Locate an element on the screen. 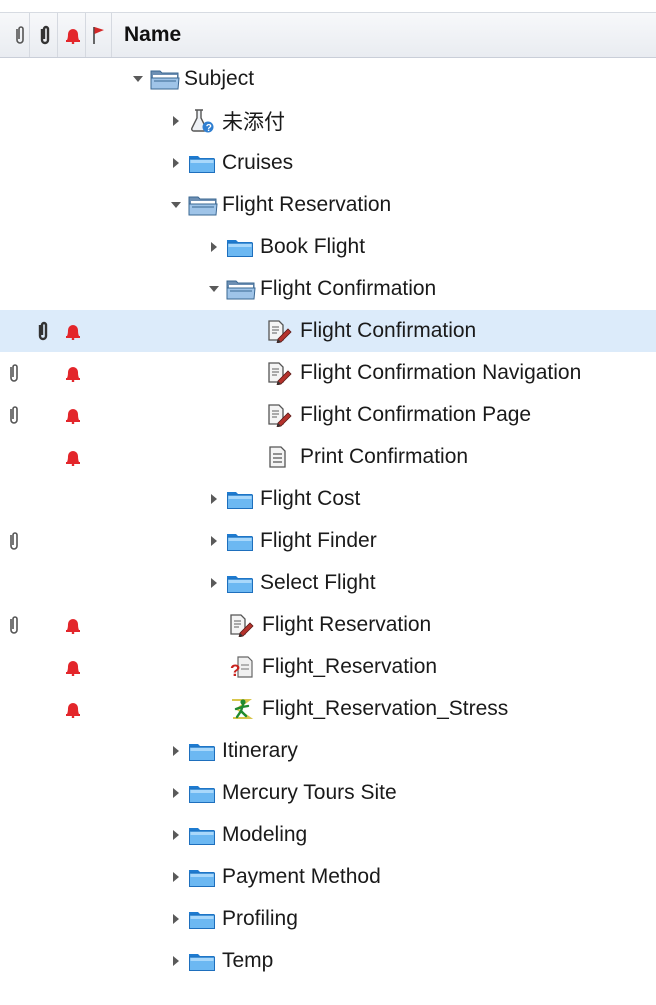 This screenshot has width=656, height=1005. tree-row: Payment Method is located at coordinates (328, 877).